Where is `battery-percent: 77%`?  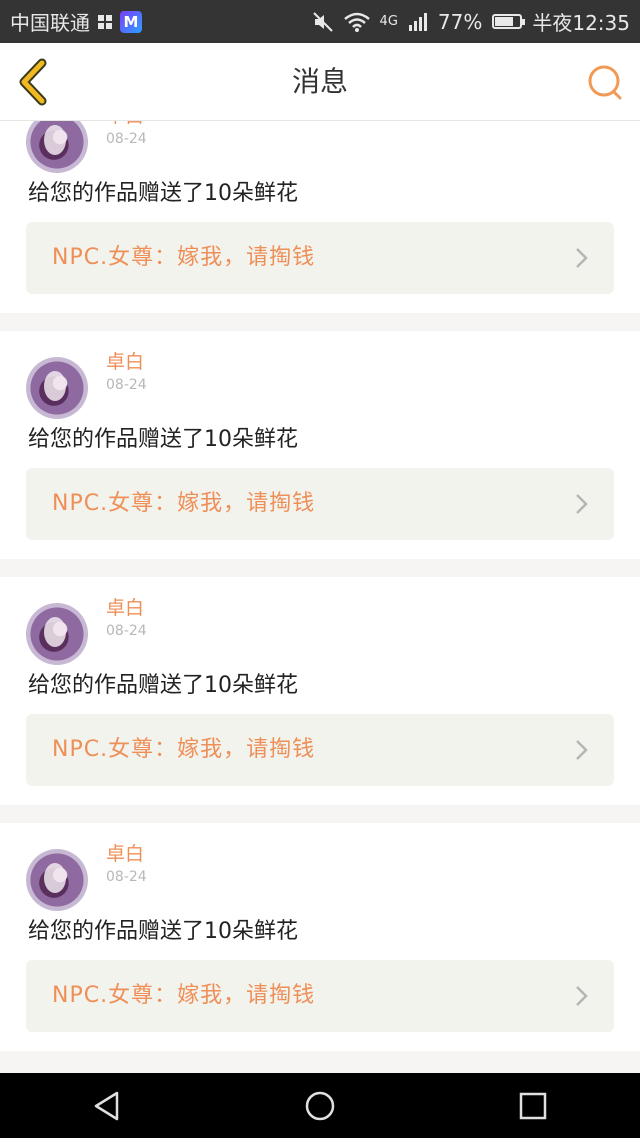
battery-percent: 77% is located at coordinates (460, 21).